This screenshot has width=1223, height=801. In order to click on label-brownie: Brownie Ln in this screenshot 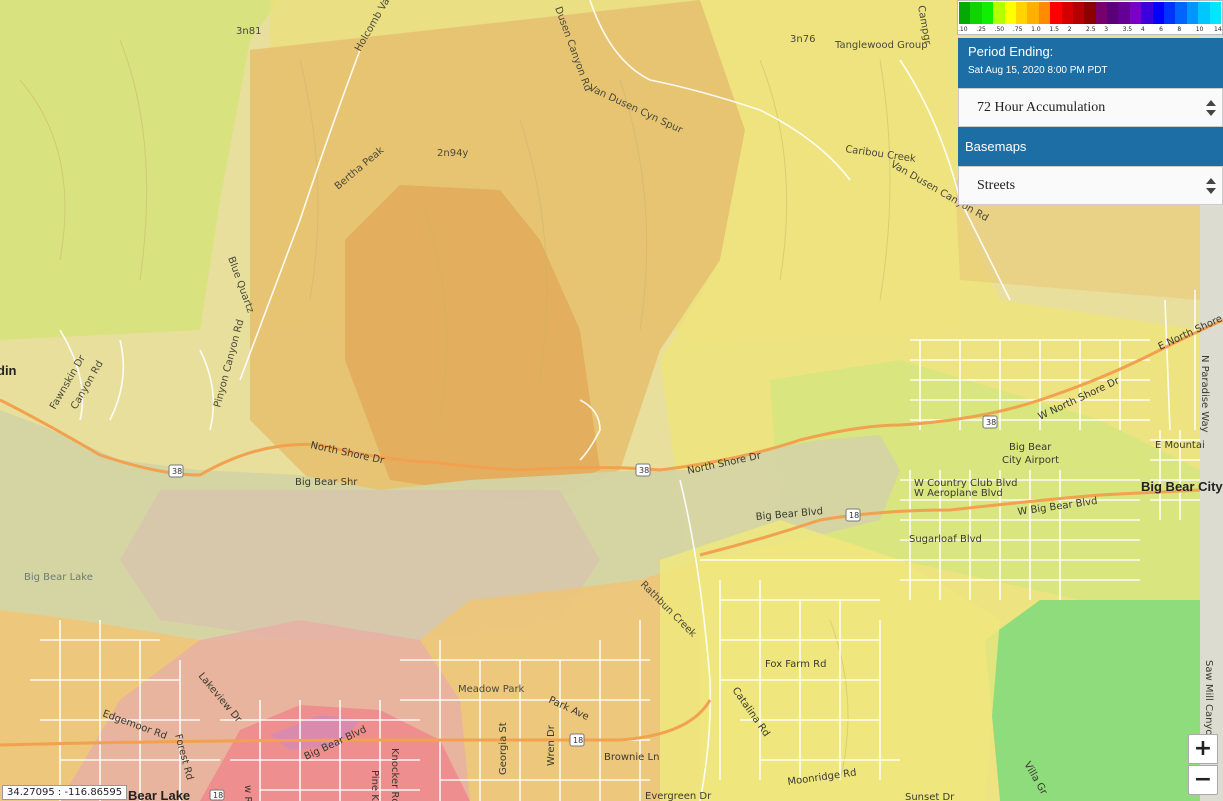, I will do `click(631, 757)`.